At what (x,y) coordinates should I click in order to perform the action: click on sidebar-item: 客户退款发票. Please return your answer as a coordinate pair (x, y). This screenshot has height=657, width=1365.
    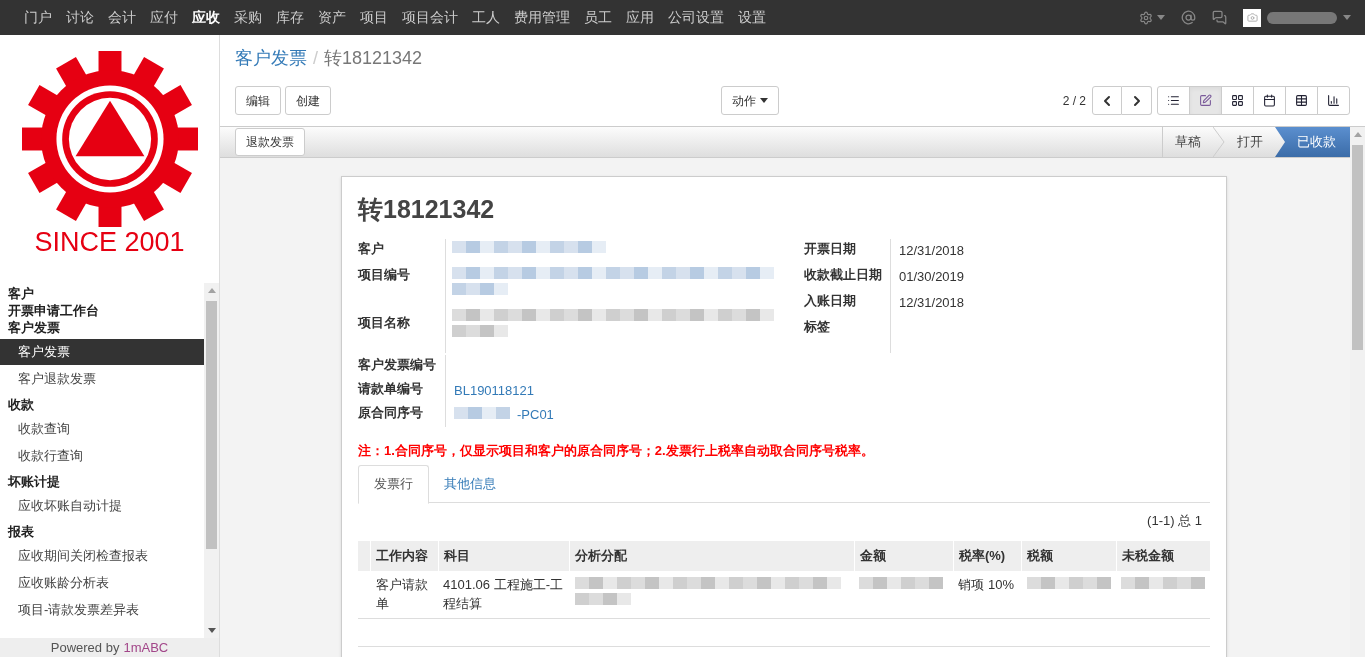
    Looking at the image, I should click on (102, 379).